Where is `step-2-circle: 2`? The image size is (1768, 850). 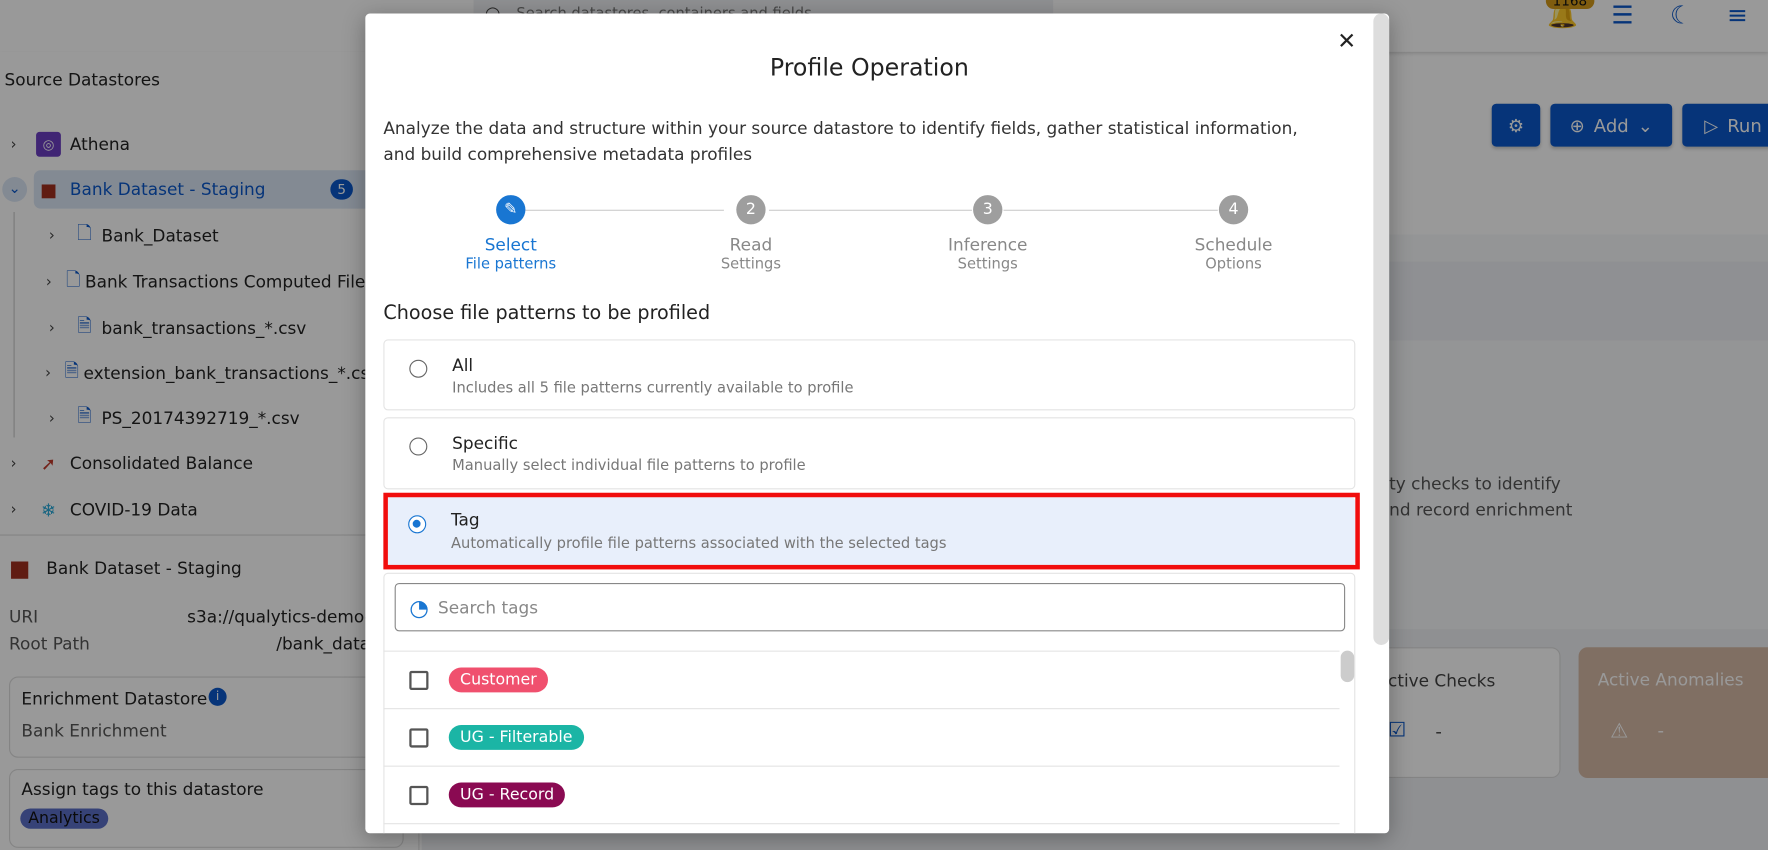
step-2-circle: 2 is located at coordinates (751, 210).